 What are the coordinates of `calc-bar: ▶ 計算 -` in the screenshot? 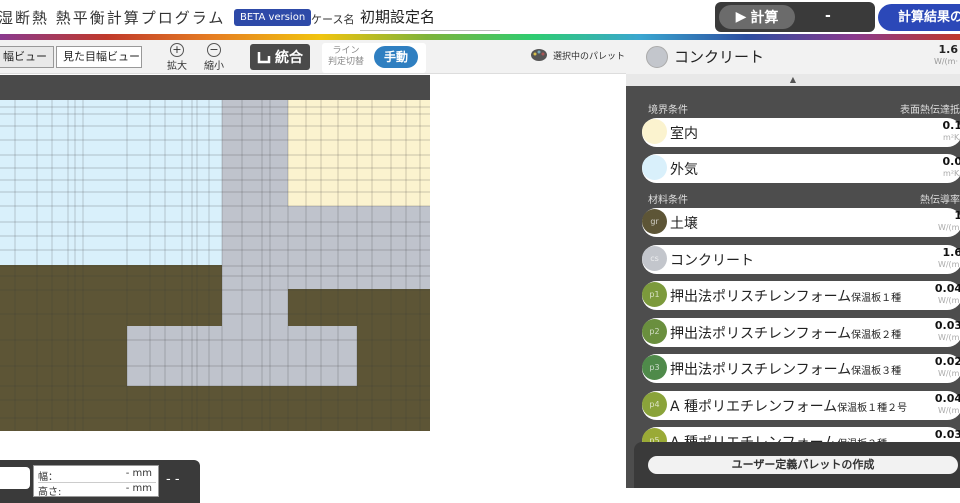 It's located at (795, 17).